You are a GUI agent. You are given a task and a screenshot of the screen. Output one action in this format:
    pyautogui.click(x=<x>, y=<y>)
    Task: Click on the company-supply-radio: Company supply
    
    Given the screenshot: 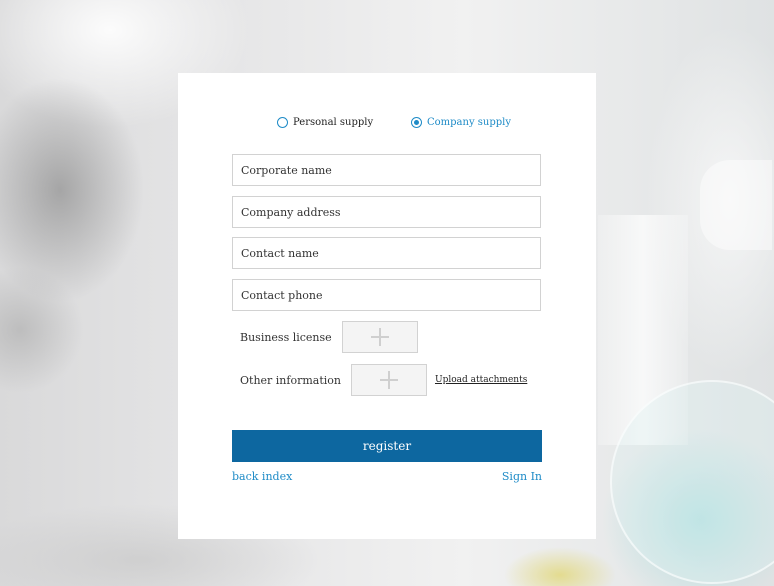 What is the action you would take?
    pyautogui.click(x=461, y=122)
    